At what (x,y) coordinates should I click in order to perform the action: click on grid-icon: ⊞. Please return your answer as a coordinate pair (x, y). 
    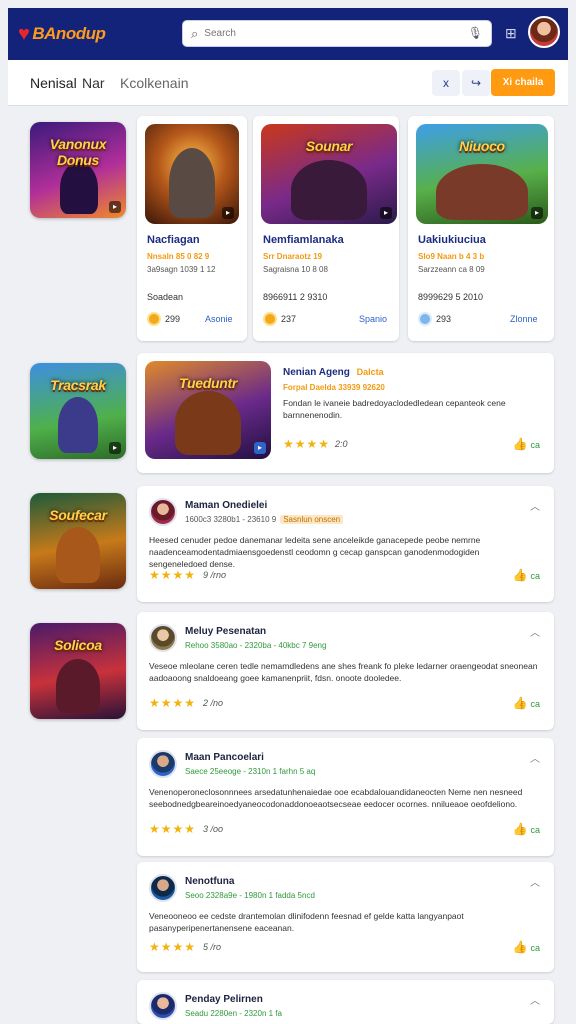
    Looking at the image, I should click on (511, 33).